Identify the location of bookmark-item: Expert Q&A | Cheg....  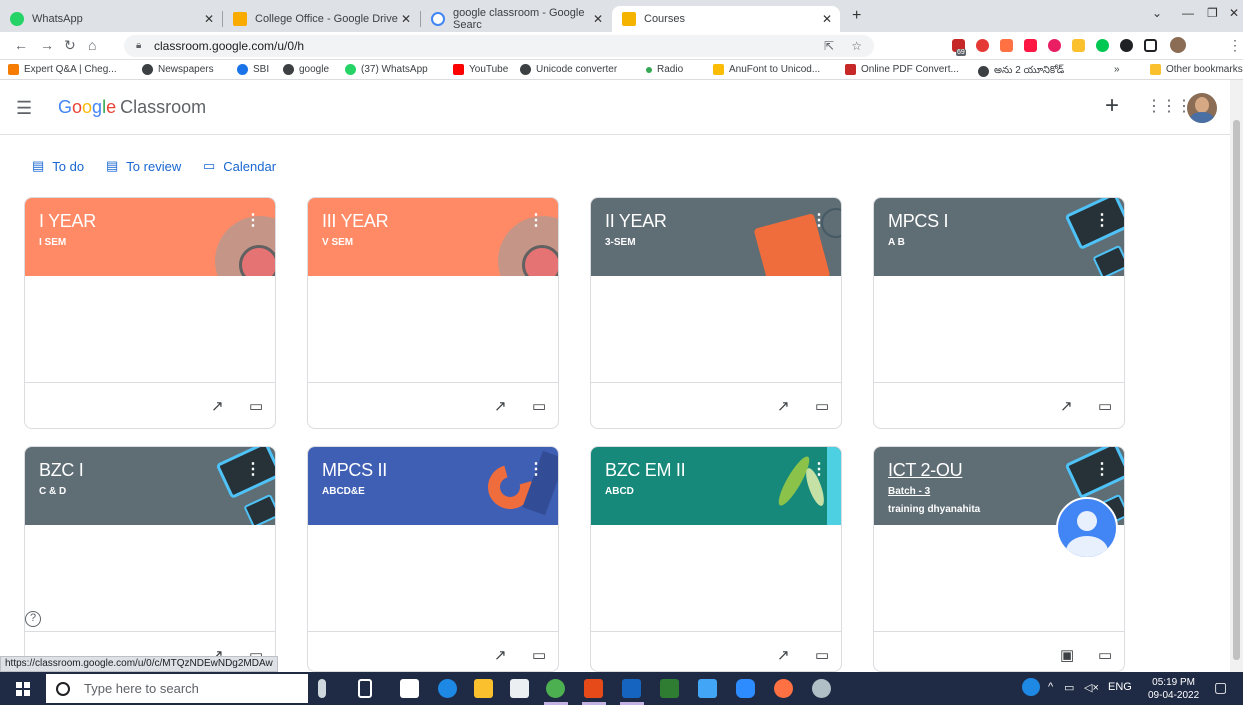
(62, 69).